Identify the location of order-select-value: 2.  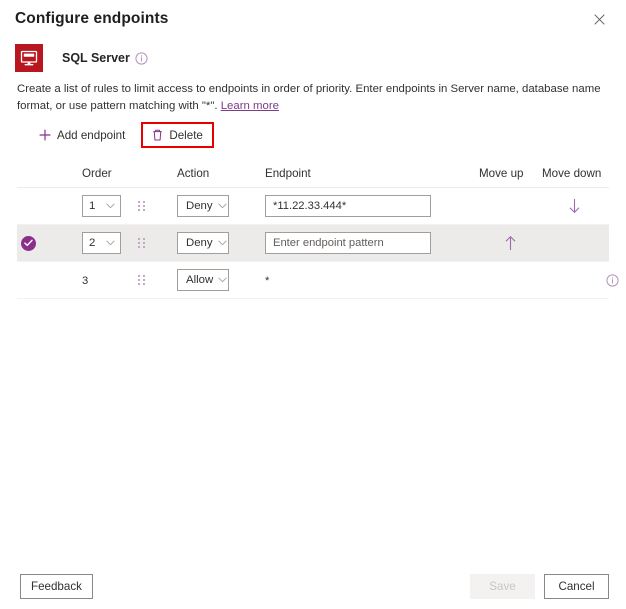
(92, 243).